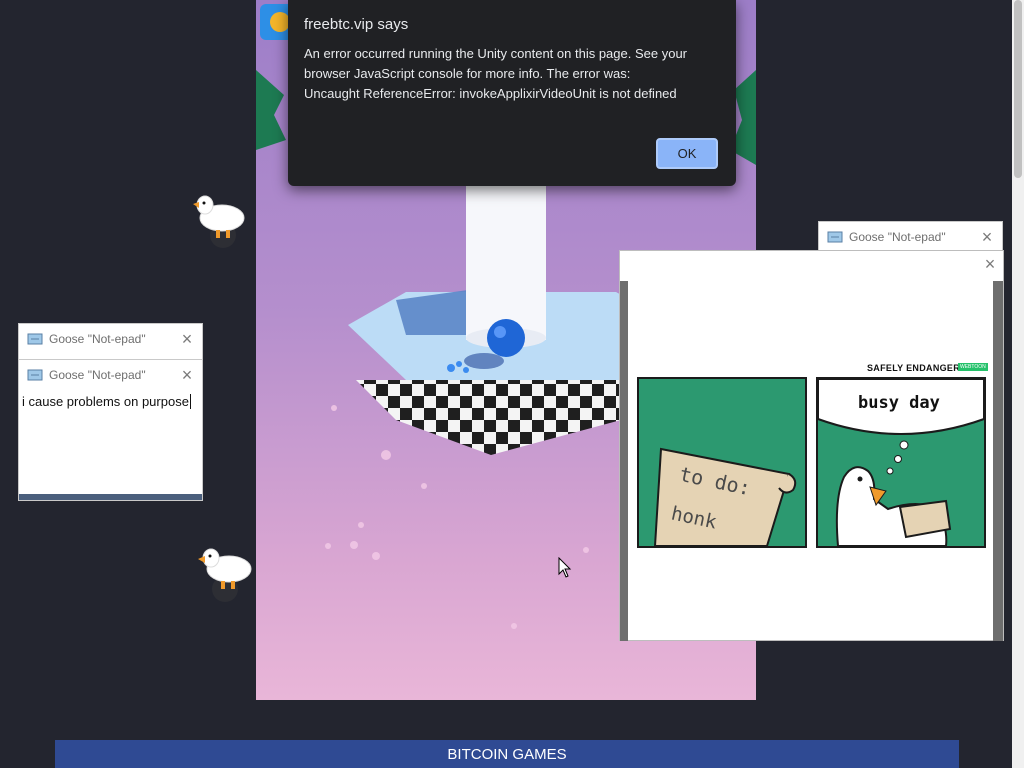  Describe the element at coordinates (506, 338) in the screenshot. I see `ball` at that location.